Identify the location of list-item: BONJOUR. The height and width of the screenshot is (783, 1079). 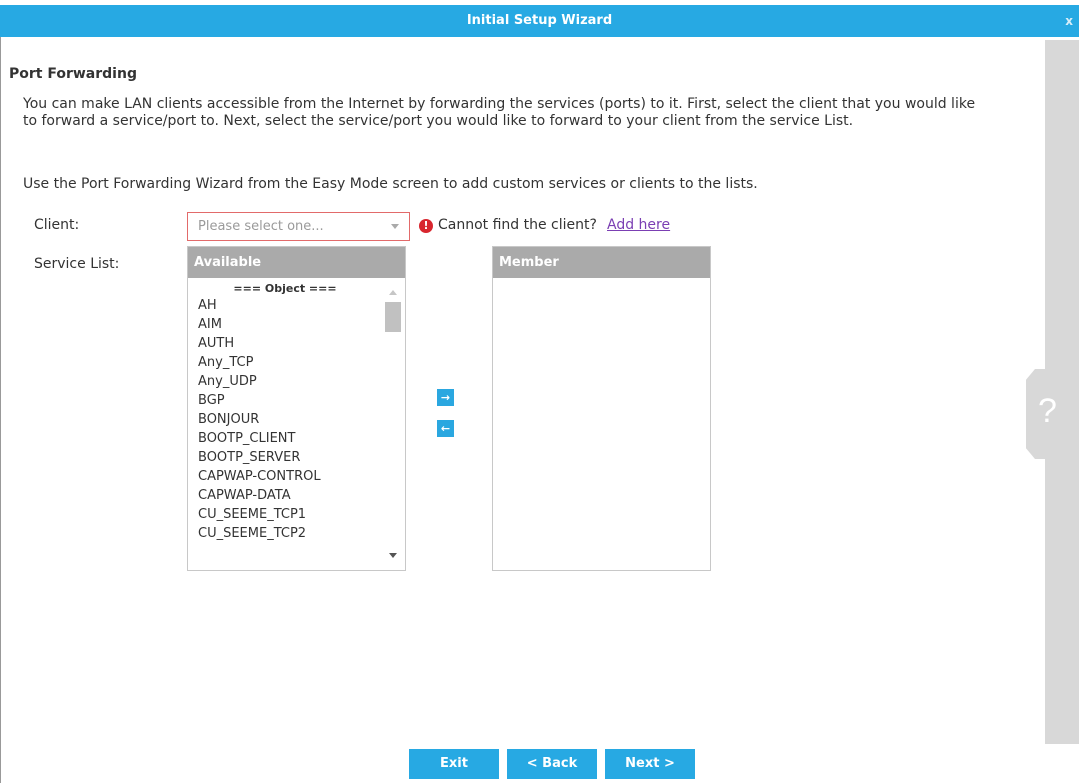
(285, 419).